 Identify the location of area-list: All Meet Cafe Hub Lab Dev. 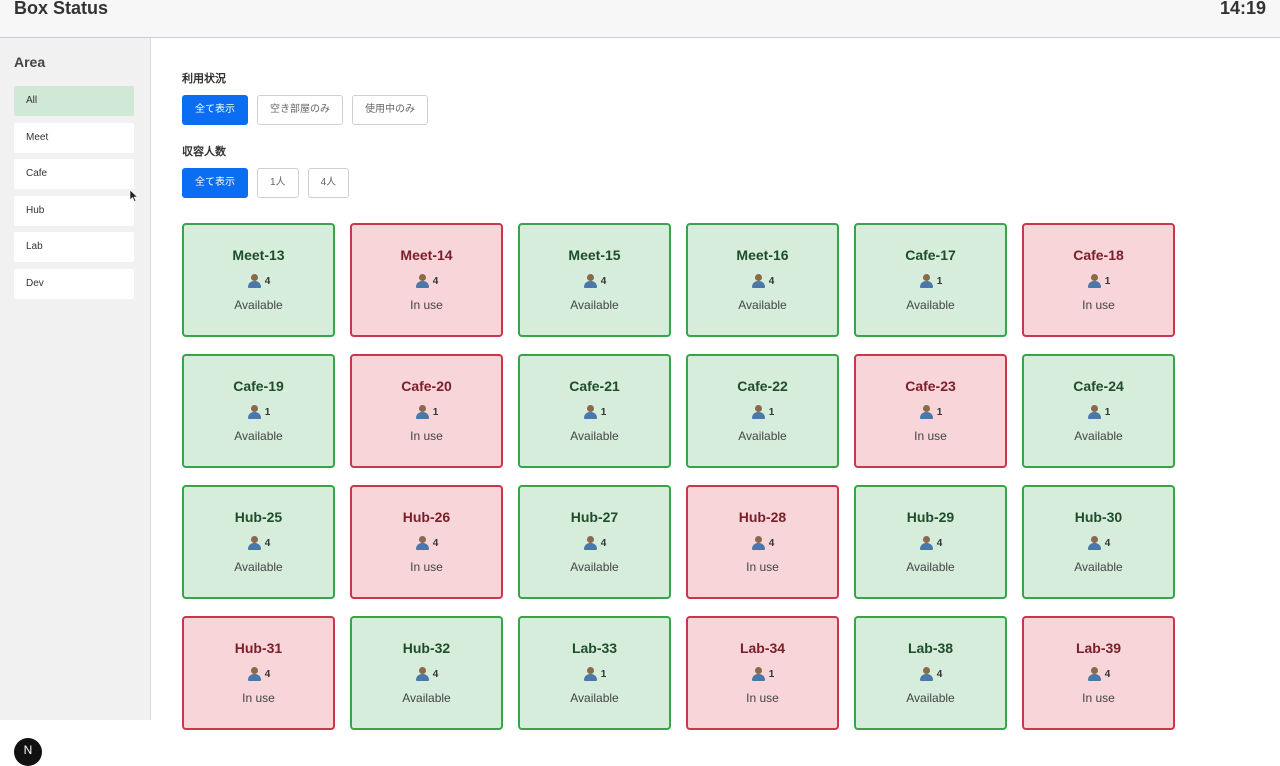
(74, 196).